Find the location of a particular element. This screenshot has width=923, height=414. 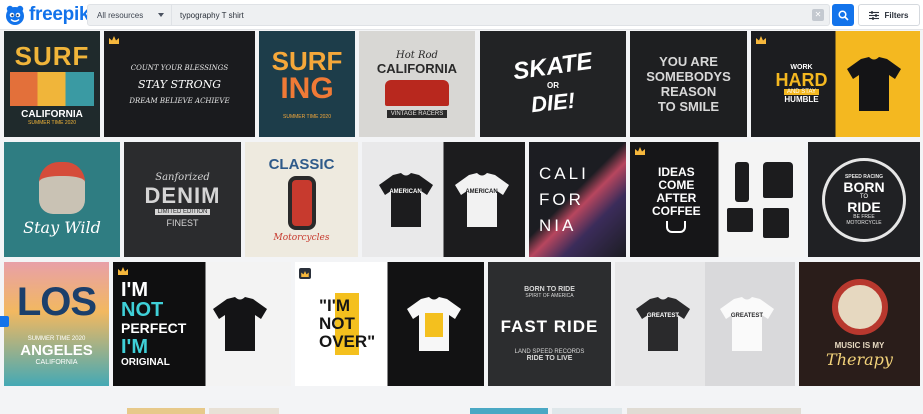

search-input is located at coordinates (492, 15).